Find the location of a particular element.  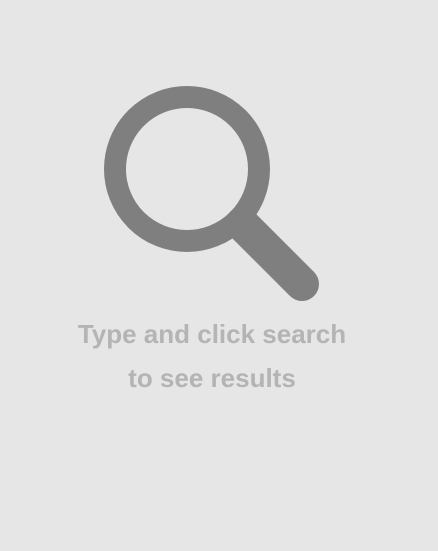

empty-state-message-line1: Type and click search is located at coordinates (212, 334).